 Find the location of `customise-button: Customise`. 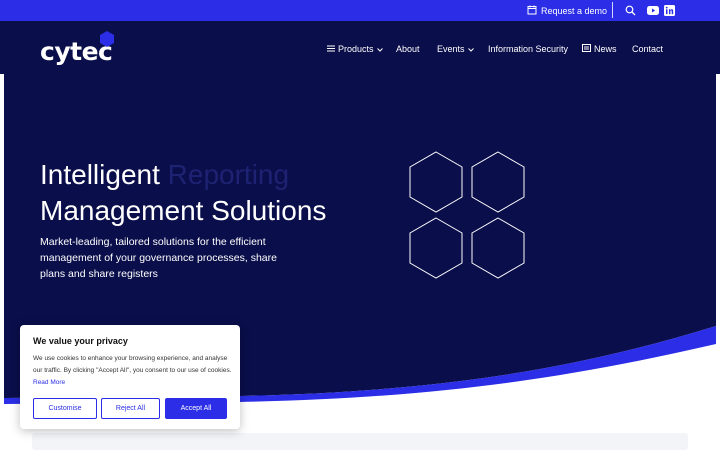

customise-button: Customise is located at coordinates (65, 408).